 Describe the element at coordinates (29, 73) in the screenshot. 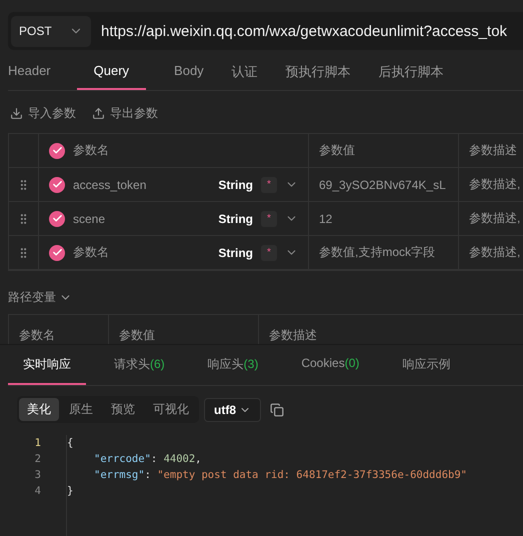

I see `request-tab: Header` at that location.